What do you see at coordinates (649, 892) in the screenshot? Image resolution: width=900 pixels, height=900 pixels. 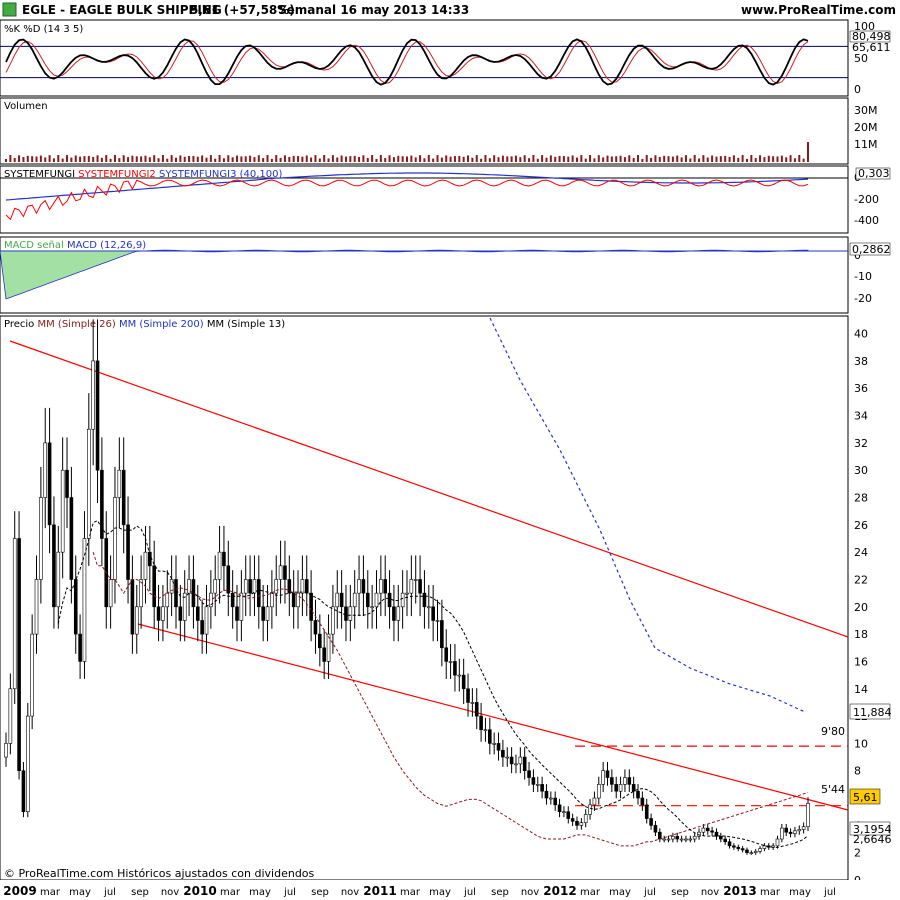 I see `x-tick-label: jul` at bounding box center [649, 892].